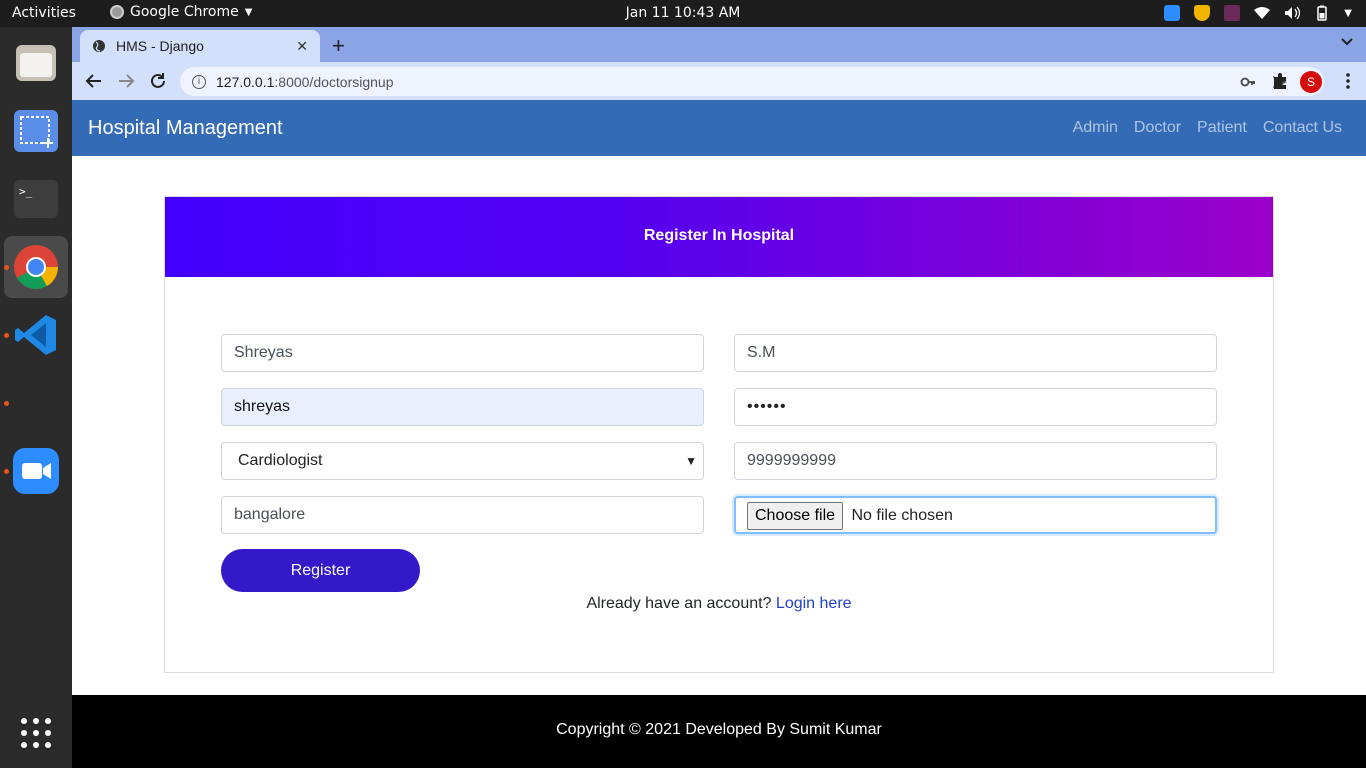  I want to click on choose-file-button: Choose file, so click(795, 516).